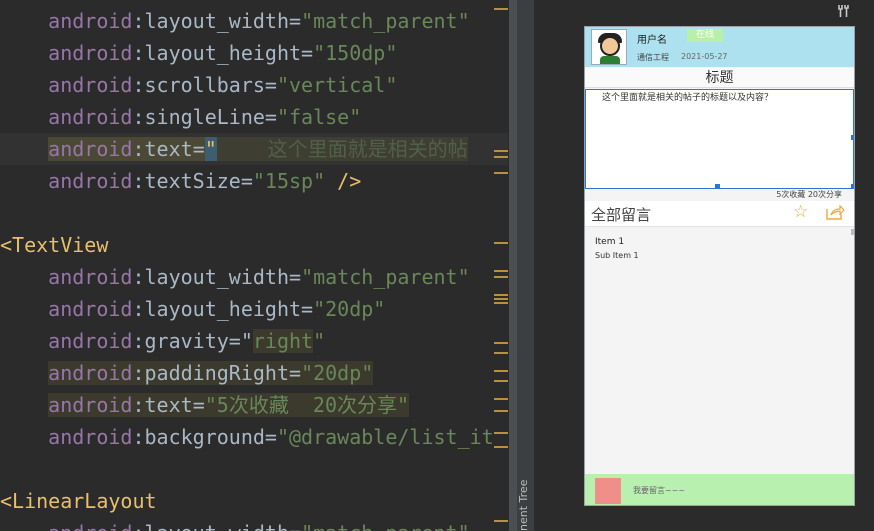 The width and height of the screenshot is (874, 531). What do you see at coordinates (719, 139) in the screenshot?
I see `post-body-textview: 这个里面就是相关的帖子的标题以及内容？` at bounding box center [719, 139].